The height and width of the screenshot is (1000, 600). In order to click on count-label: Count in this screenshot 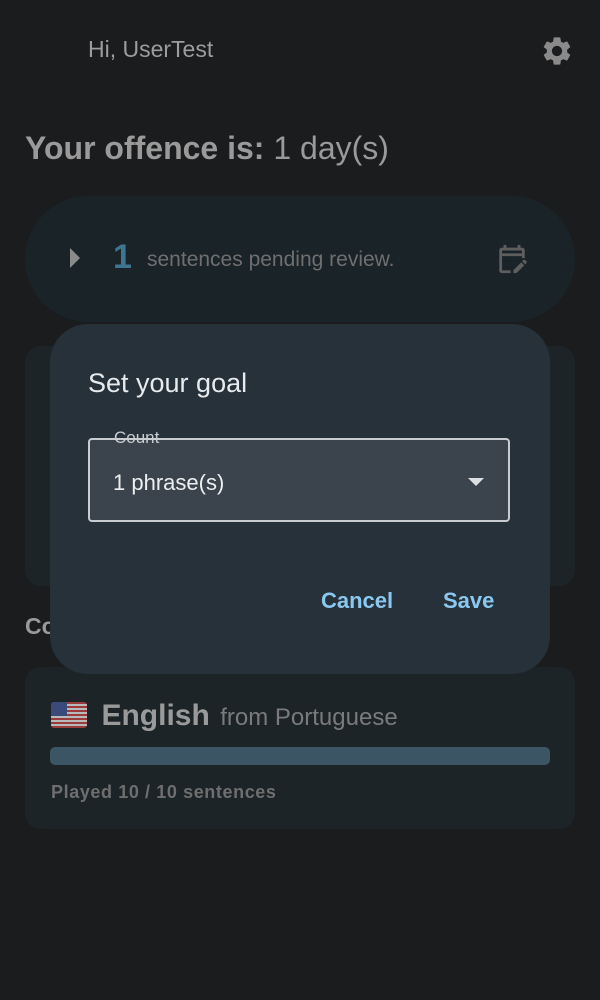, I will do `click(137, 437)`.